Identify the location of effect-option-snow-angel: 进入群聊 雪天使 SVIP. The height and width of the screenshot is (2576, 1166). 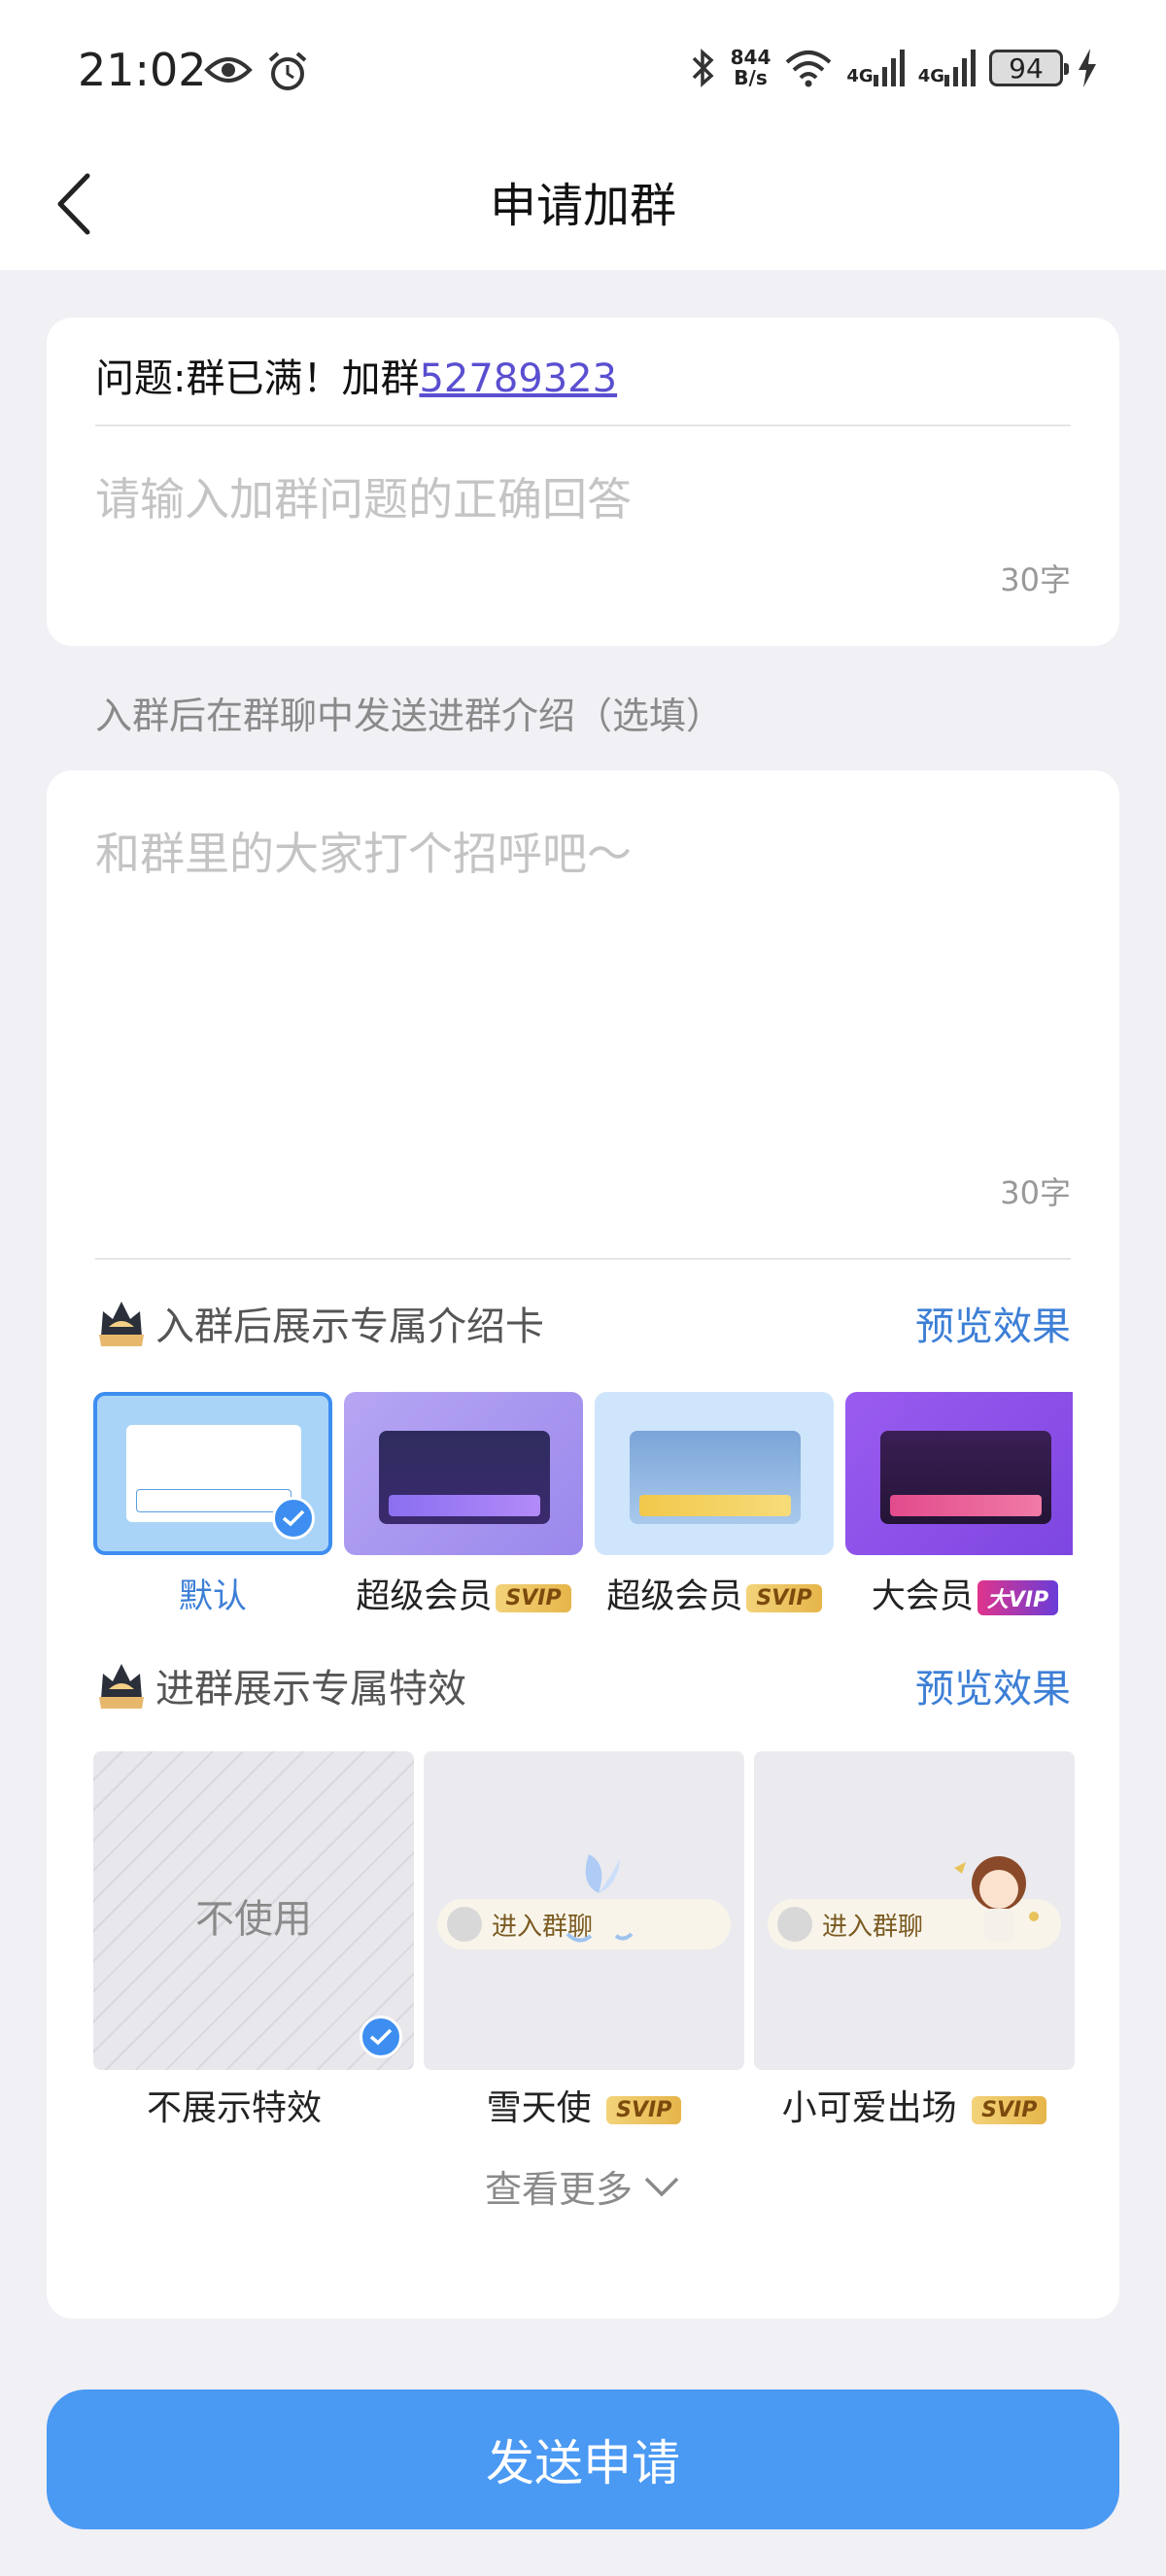
(584, 1945).